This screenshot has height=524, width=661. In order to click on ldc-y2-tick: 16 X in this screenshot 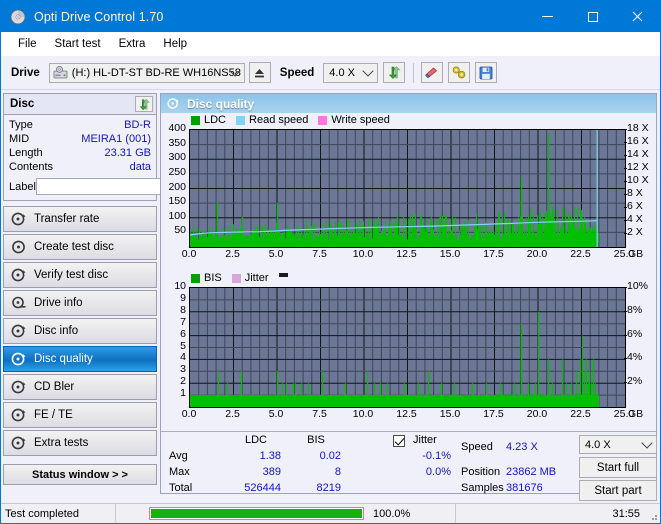, I will do `click(638, 141)`.